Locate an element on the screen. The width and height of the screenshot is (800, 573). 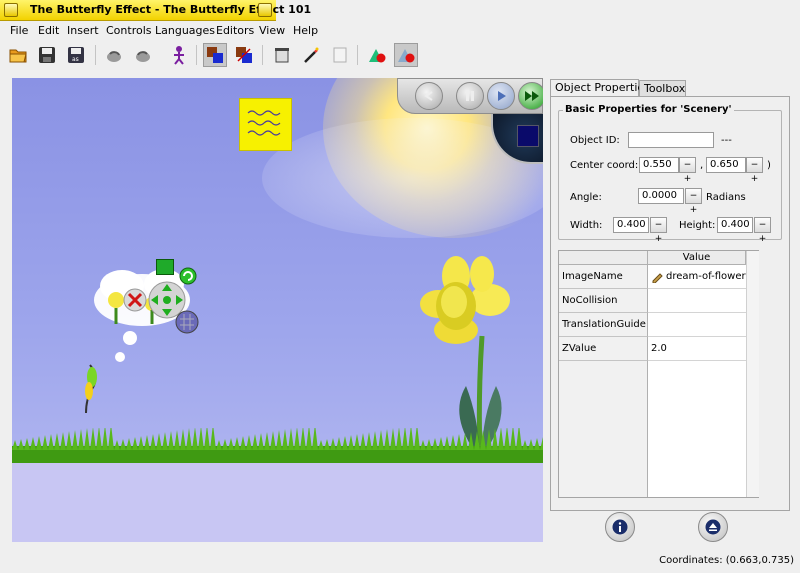
play-button is located at coordinates (501, 96).